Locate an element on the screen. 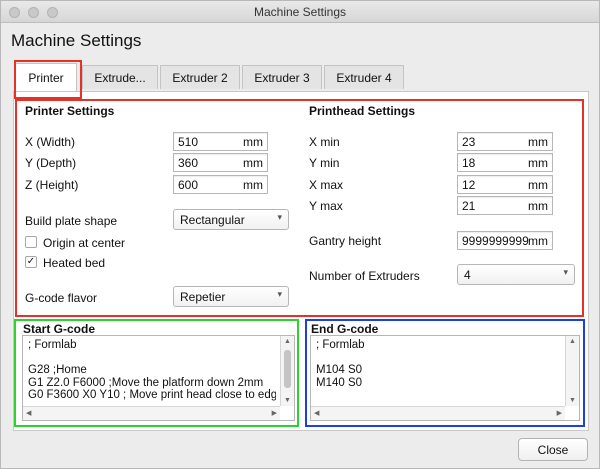  end-gcode-horizontal-scrollbar: ◀ ▶ is located at coordinates (438, 413).